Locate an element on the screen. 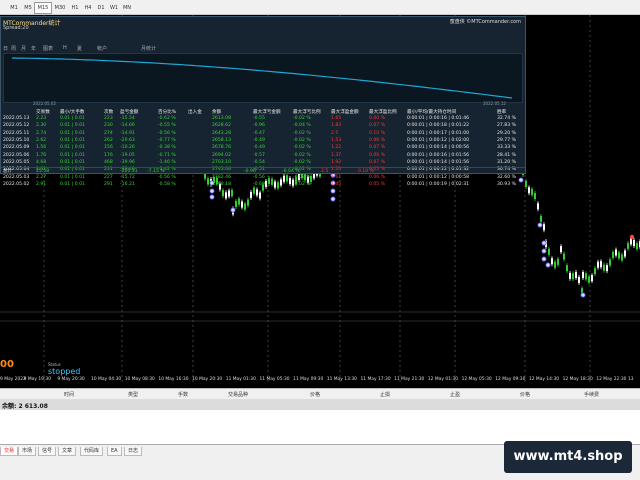  balance-row: 余额: 2 613.08 is located at coordinates (320, 404).